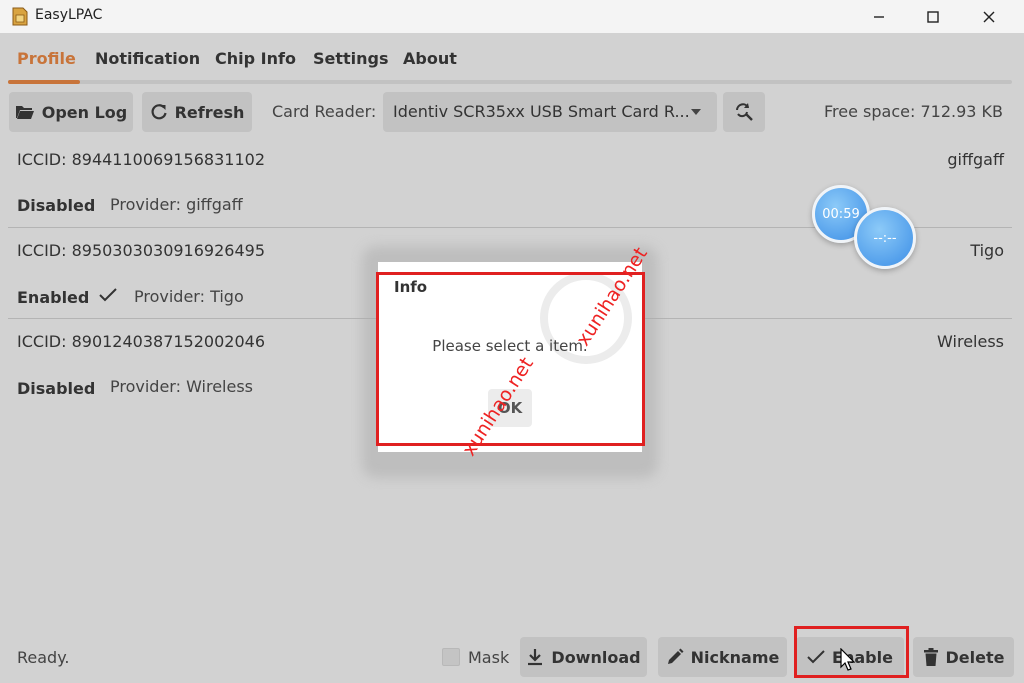  I want to click on delete-button: Delete, so click(963, 657).